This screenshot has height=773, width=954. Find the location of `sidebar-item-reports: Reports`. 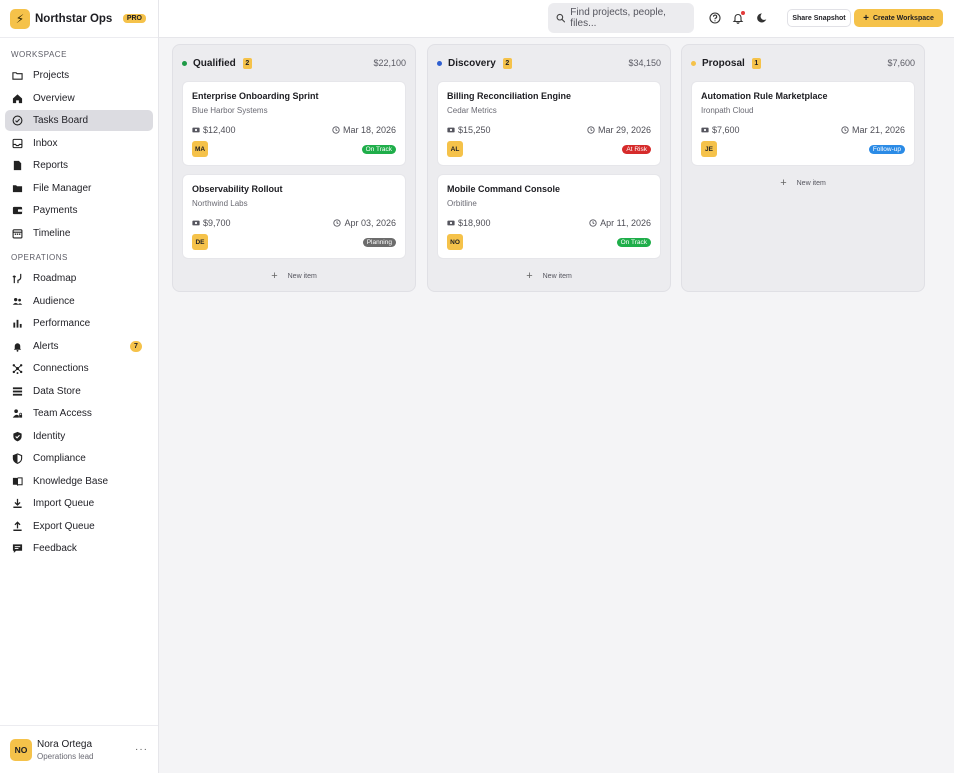

sidebar-item-reports: Reports is located at coordinates (79, 165).